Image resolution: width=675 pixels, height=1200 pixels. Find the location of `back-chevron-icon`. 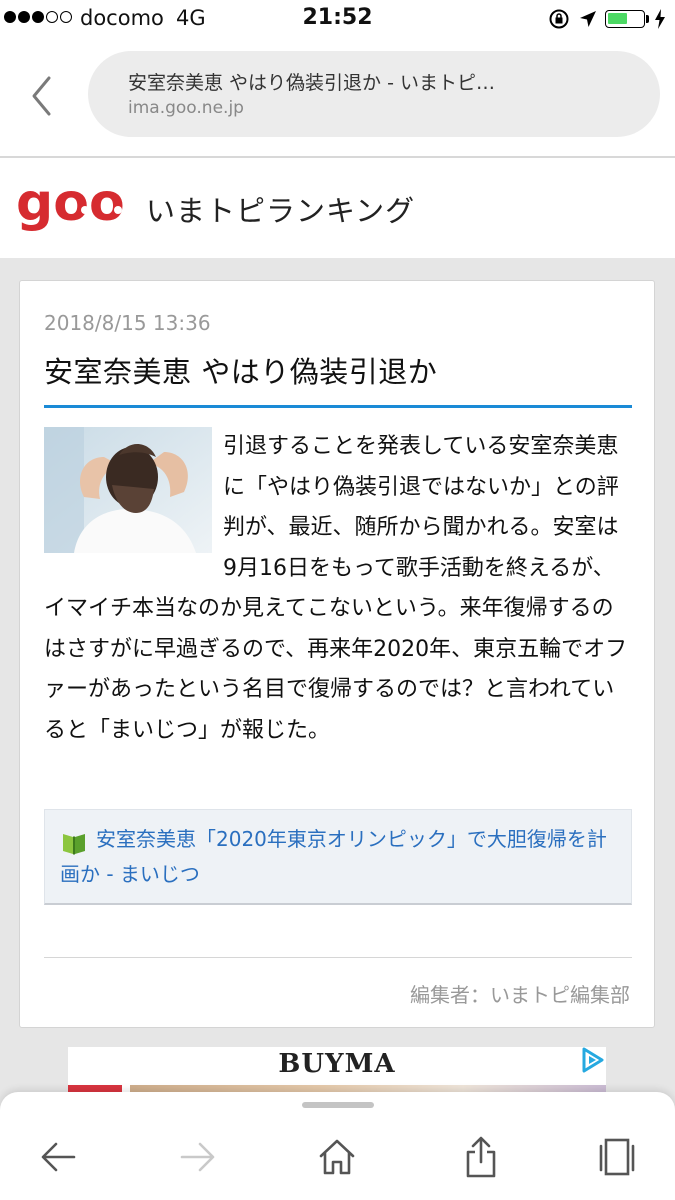

back-chevron-icon is located at coordinates (42, 96).